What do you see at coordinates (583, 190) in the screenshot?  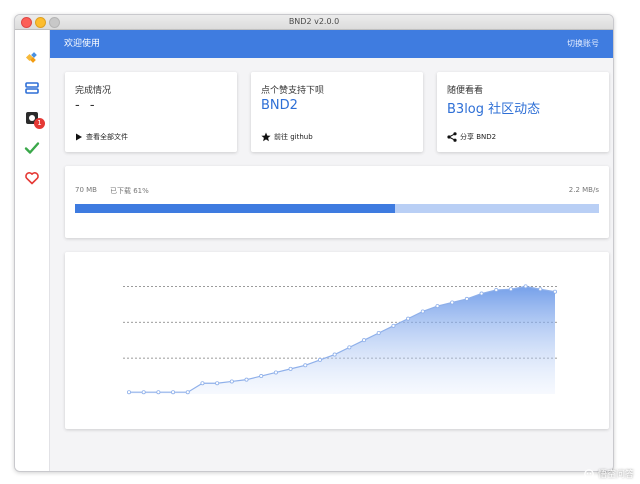 I see `download-speed: 2.2 MB/s` at bounding box center [583, 190].